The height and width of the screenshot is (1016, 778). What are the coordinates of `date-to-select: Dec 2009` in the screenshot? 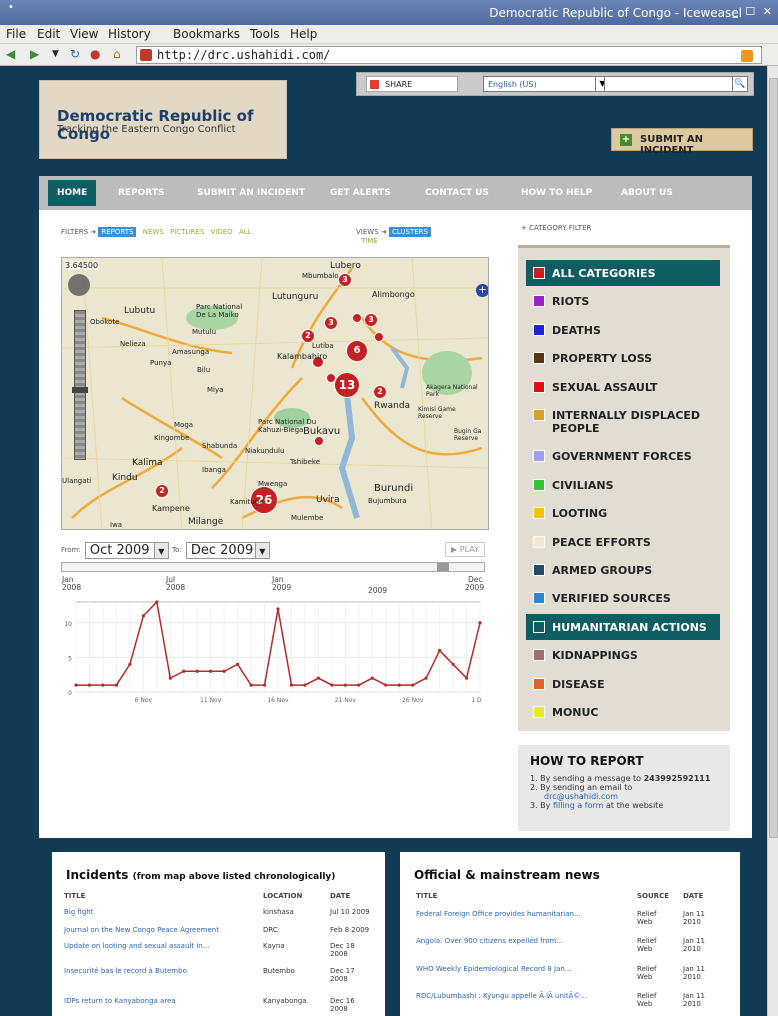 It's located at (220, 550).